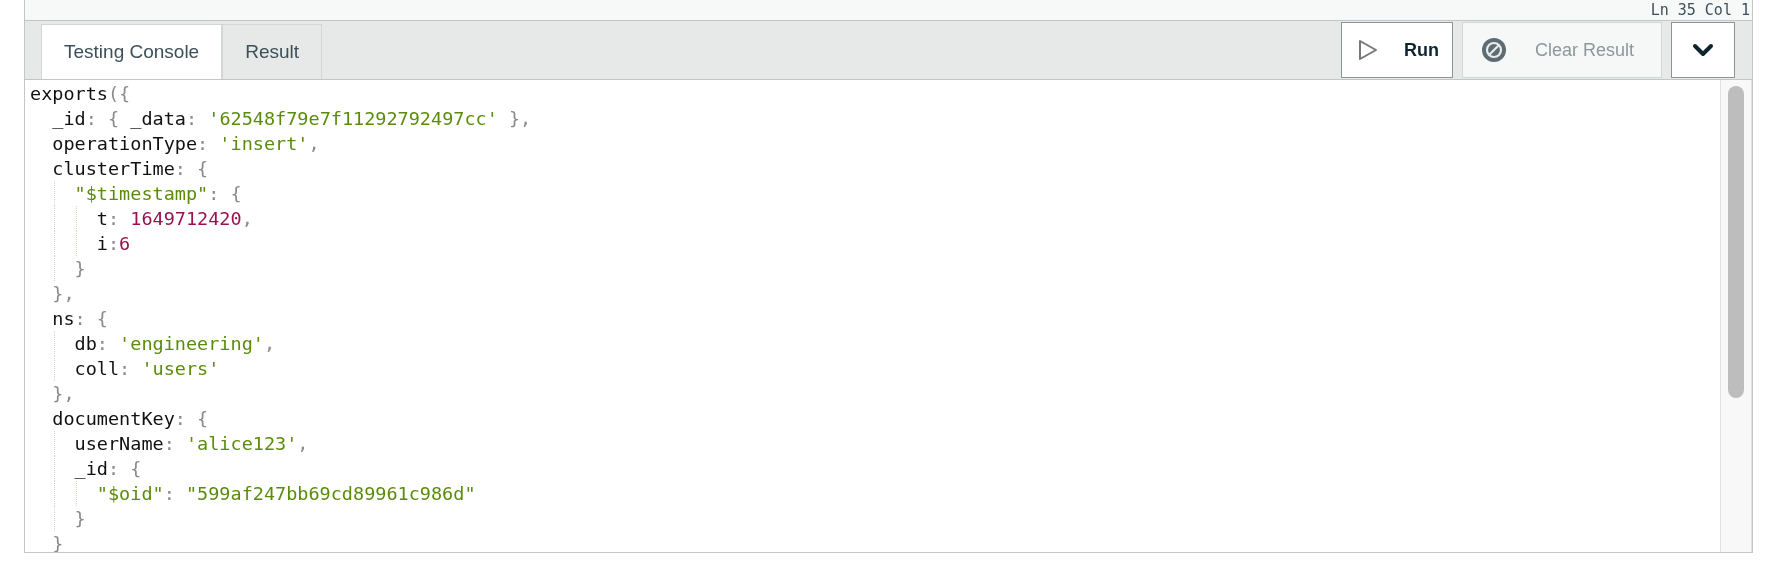 The width and height of the screenshot is (1772, 588). What do you see at coordinates (272, 51) in the screenshot?
I see `tab: Result` at bounding box center [272, 51].